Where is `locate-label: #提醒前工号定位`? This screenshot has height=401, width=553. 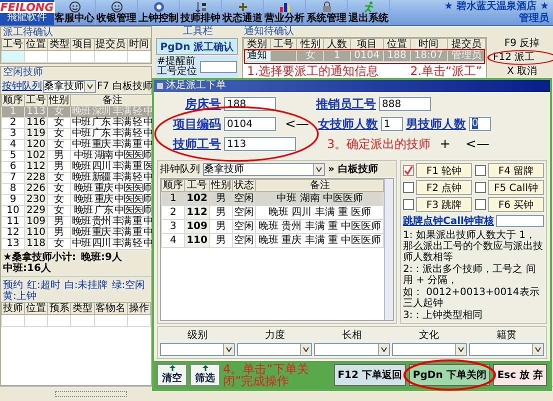 locate-label: #提醒前工号定位 is located at coordinates (177, 67).